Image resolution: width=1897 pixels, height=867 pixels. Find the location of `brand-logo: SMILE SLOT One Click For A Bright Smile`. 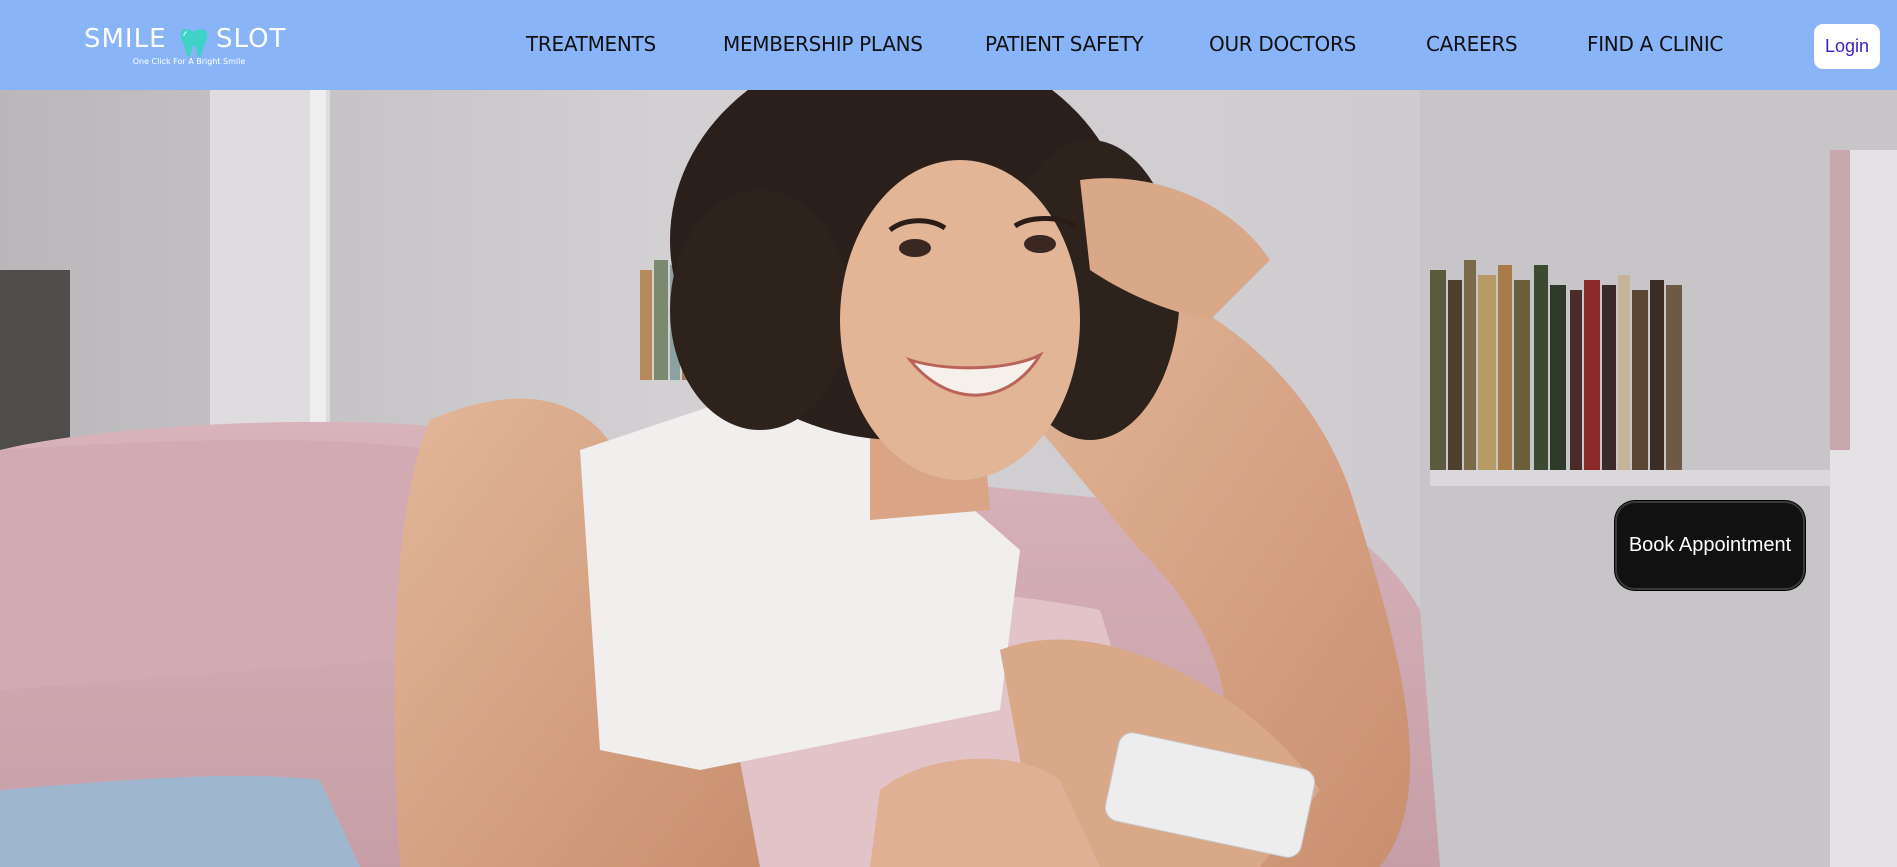

brand-logo: SMILE SLOT One Click For A Bright Smile is located at coordinates (189, 46).